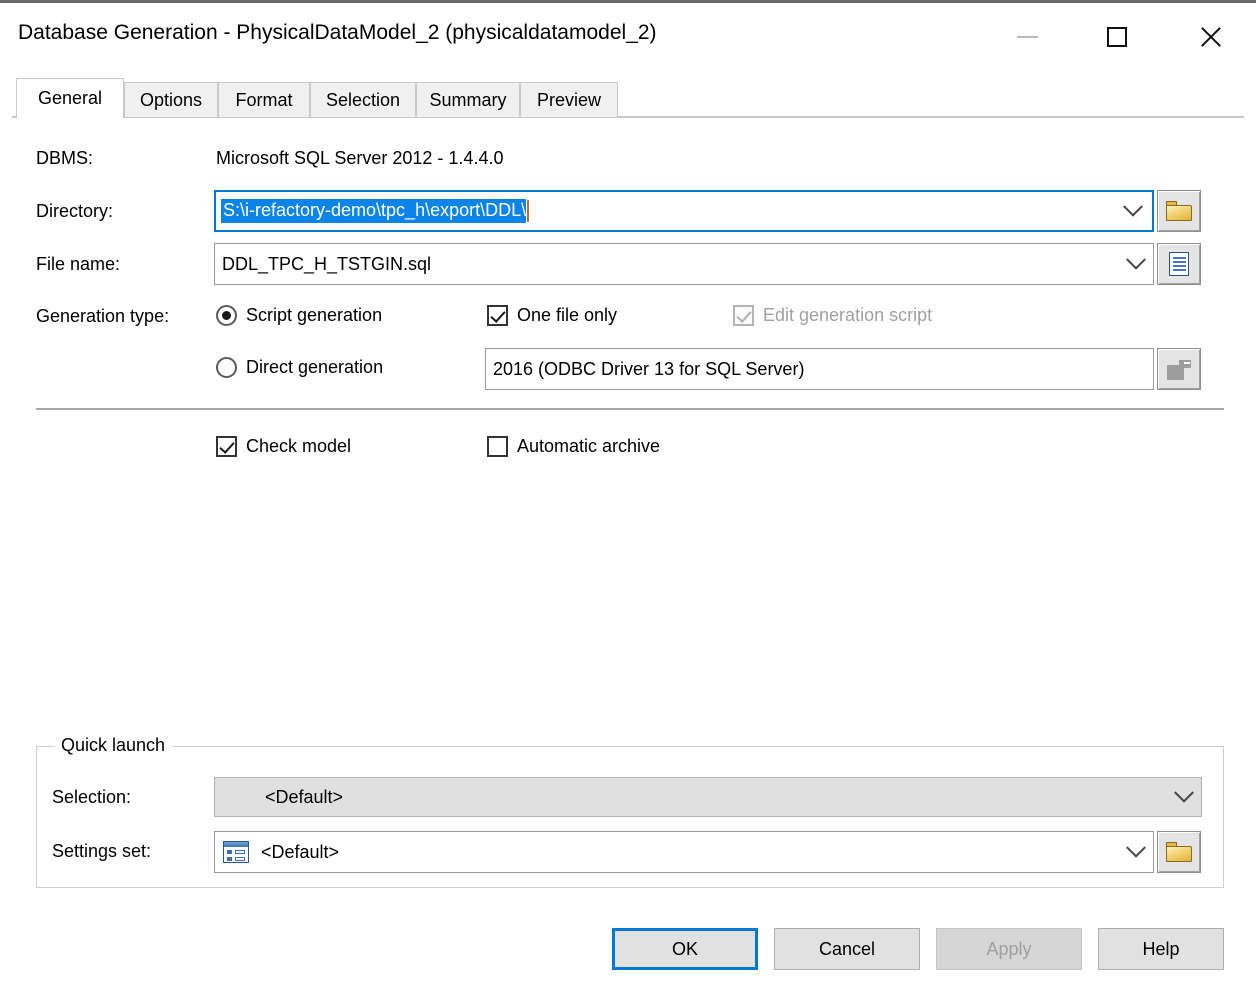 The image size is (1256, 990). I want to click on radio-direct-generation: Direct generation, so click(299, 367).